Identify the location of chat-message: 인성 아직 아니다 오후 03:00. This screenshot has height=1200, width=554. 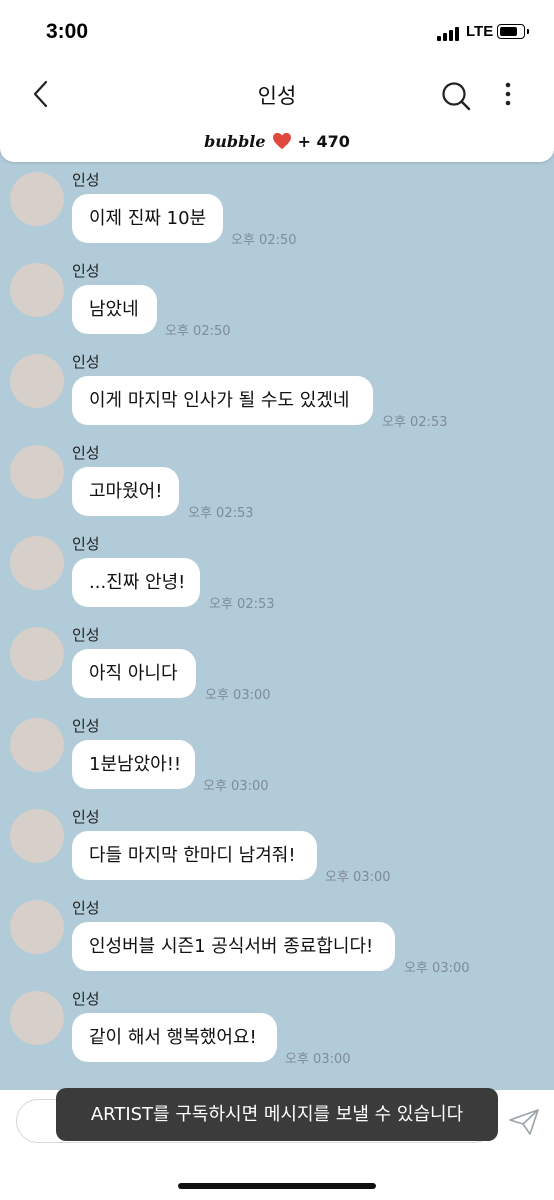
(277, 662).